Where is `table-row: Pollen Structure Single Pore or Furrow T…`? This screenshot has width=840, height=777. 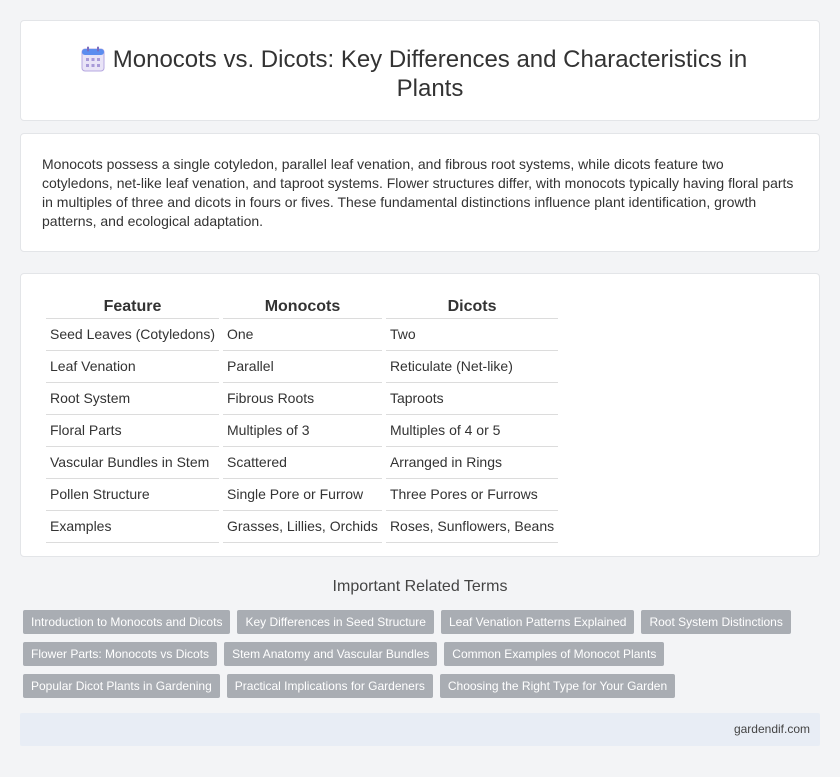 table-row: Pollen Structure Single Pore or Furrow T… is located at coordinates (302, 495).